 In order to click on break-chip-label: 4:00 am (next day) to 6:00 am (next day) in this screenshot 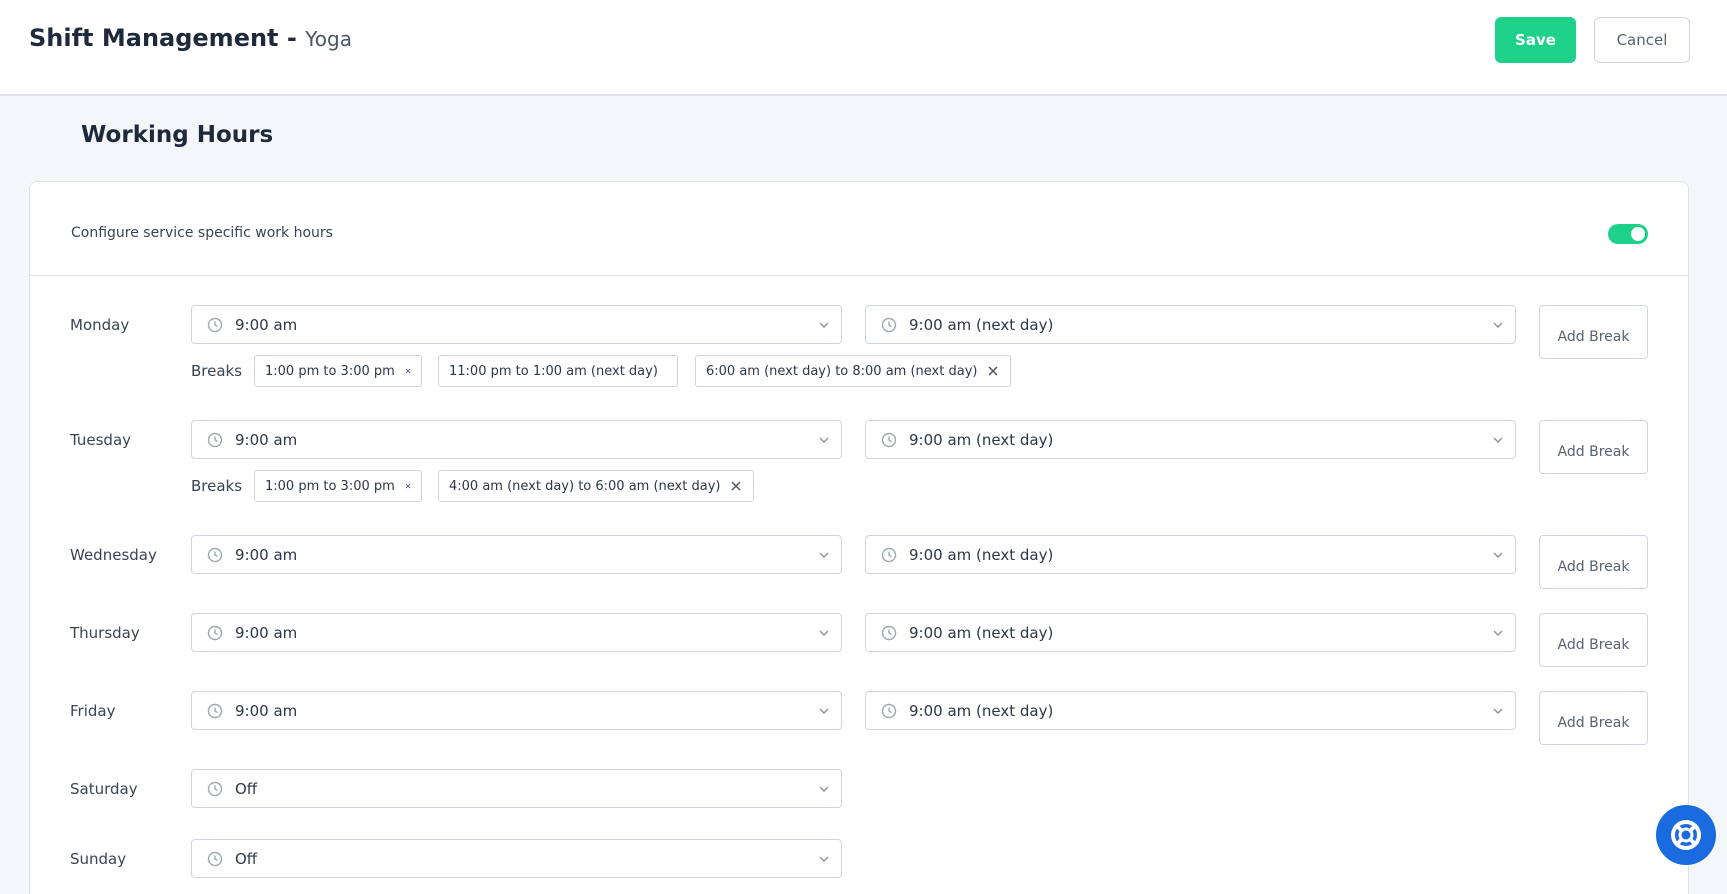, I will do `click(585, 486)`.